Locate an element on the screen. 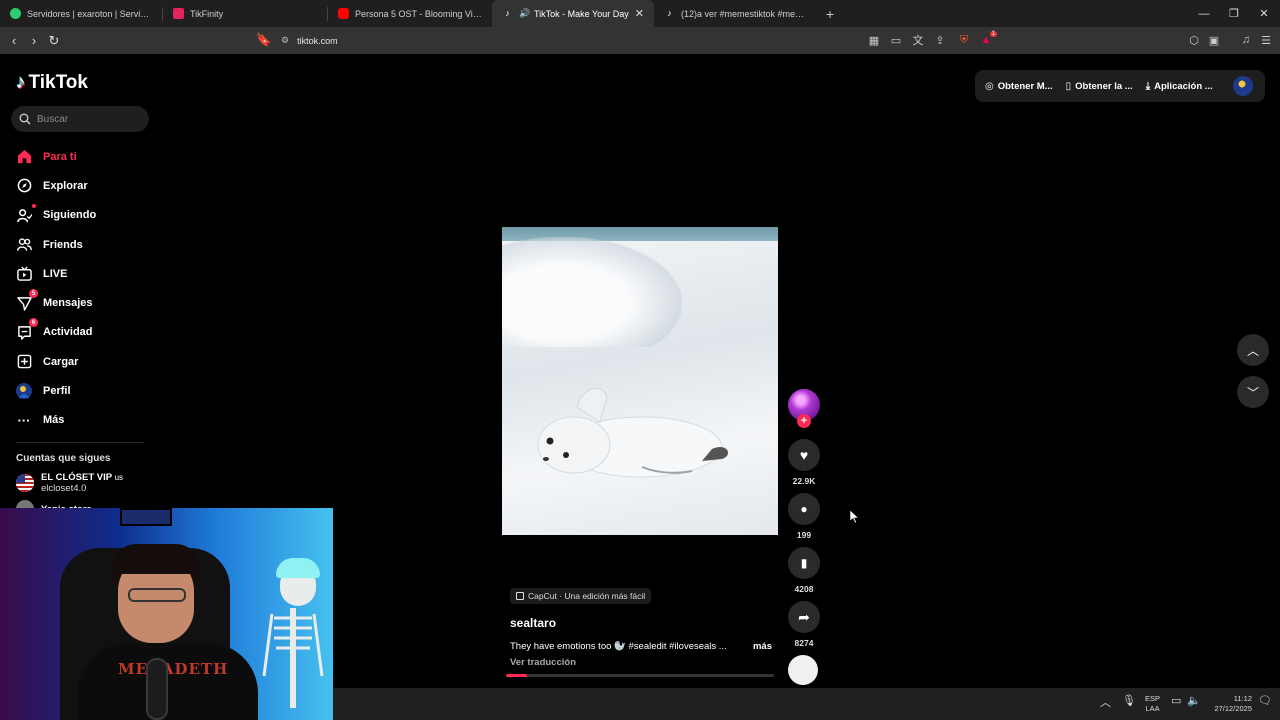 Image resolution: width=1280 pixels, height=720 pixels. volume-icon: 🔈 is located at coordinates (1194, 700).